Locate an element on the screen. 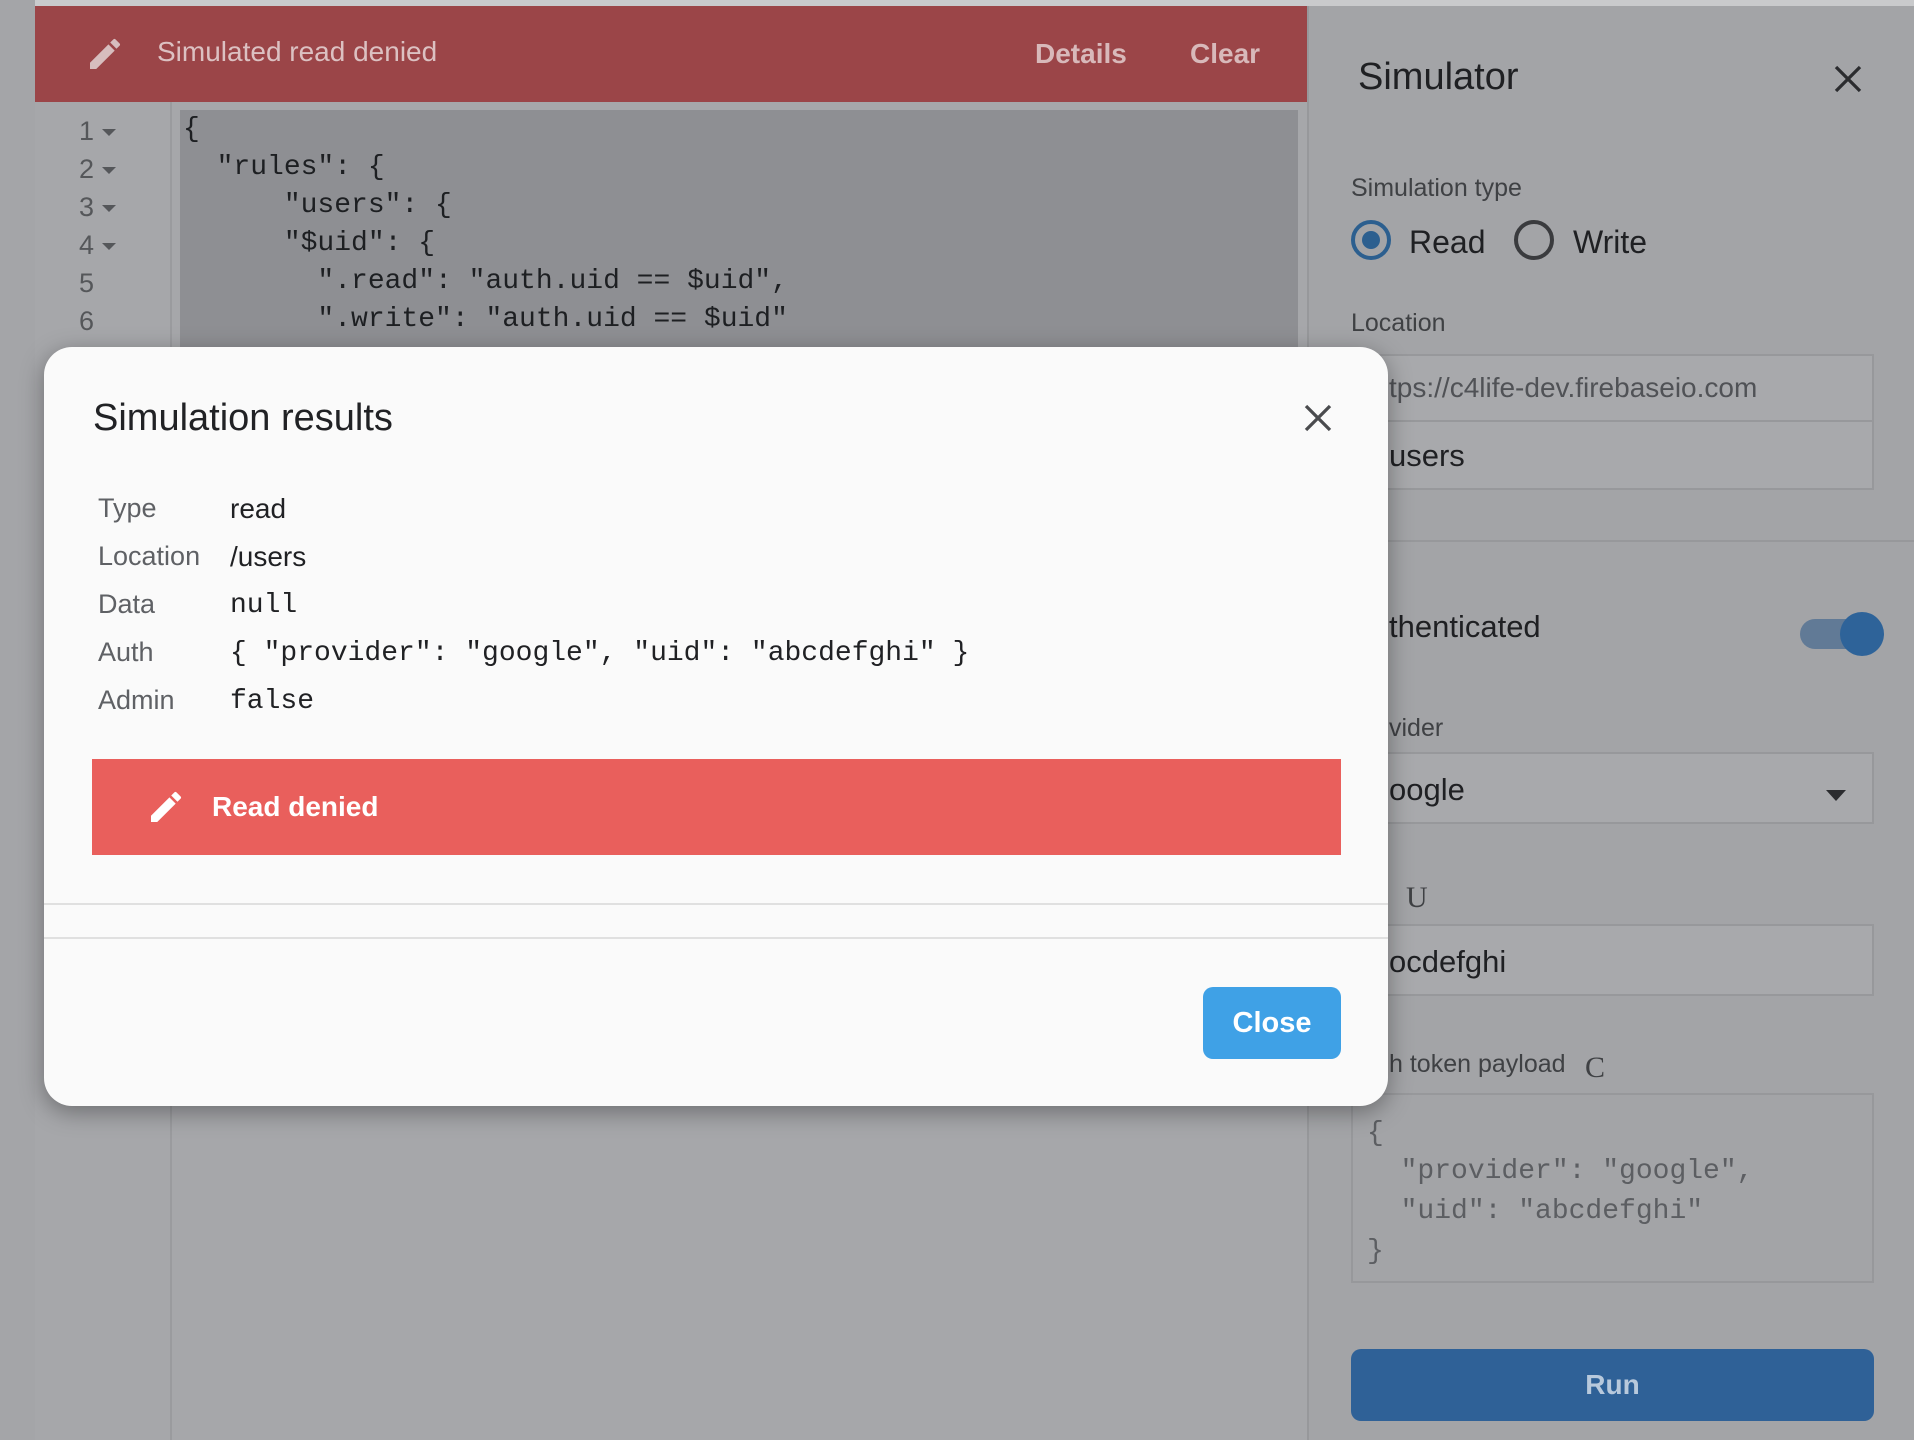 The image size is (1914, 1440). result-label-data: Data is located at coordinates (127, 604).